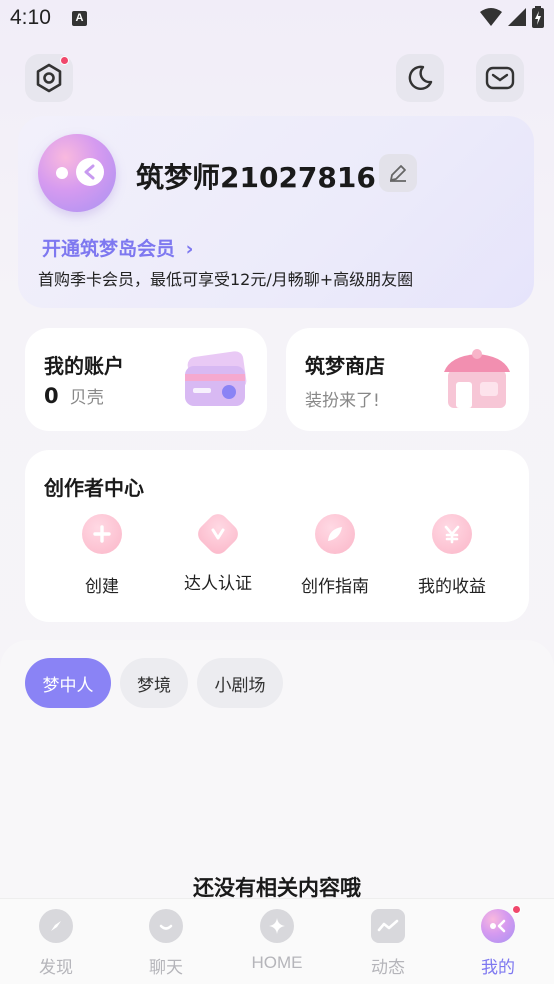  Describe the element at coordinates (516, 909) in the screenshot. I see `mine-badge` at that location.